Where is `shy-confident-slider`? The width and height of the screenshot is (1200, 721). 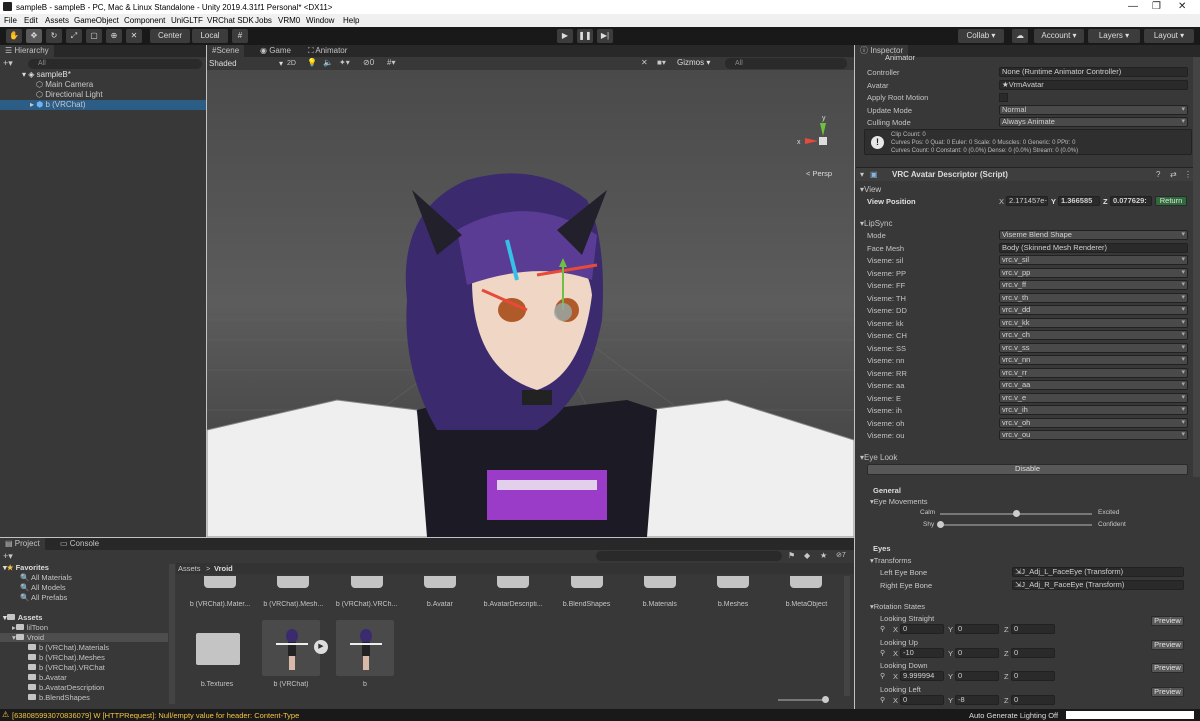 shy-confident-slider is located at coordinates (1016, 525).